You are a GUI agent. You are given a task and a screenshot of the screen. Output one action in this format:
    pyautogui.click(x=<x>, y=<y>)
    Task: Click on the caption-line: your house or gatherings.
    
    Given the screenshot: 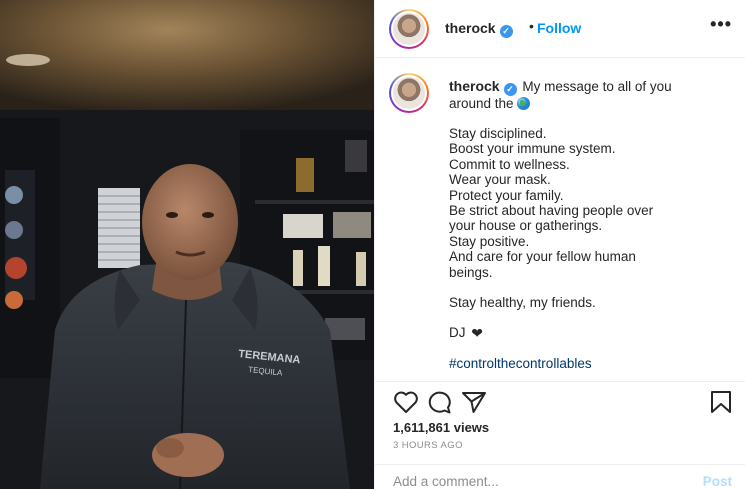 What is the action you would take?
    pyautogui.click(x=526, y=226)
    